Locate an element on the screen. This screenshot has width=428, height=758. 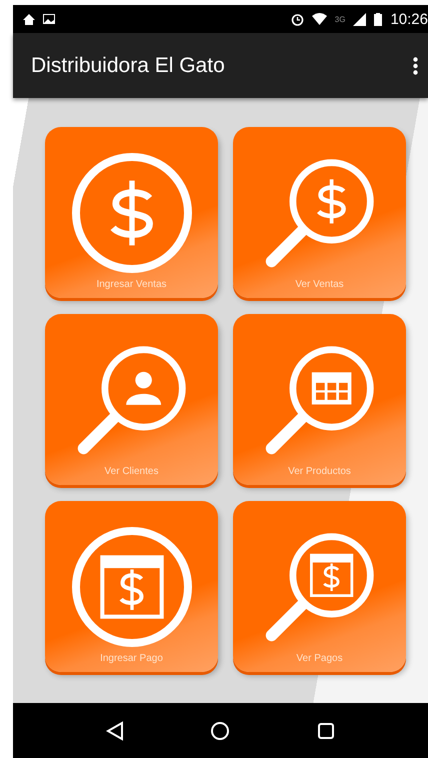
menu-tile: Ver Clientes is located at coordinates (131, 399).